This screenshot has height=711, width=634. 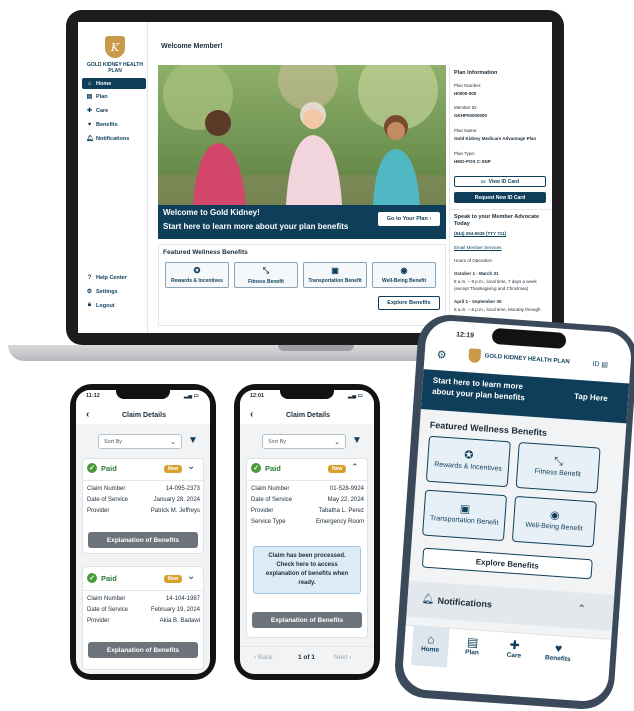 What do you see at coordinates (558, 652) in the screenshot?
I see `tab-benefits: ♥ Benefits` at bounding box center [558, 652].